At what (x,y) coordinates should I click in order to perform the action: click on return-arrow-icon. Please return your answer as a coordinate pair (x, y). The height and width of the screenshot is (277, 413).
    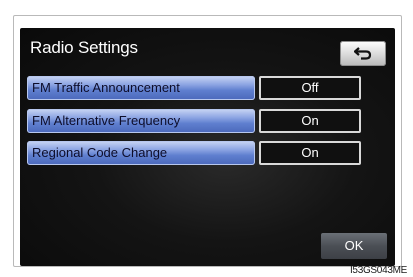
    Looking at the image, I should click on (363, 53).